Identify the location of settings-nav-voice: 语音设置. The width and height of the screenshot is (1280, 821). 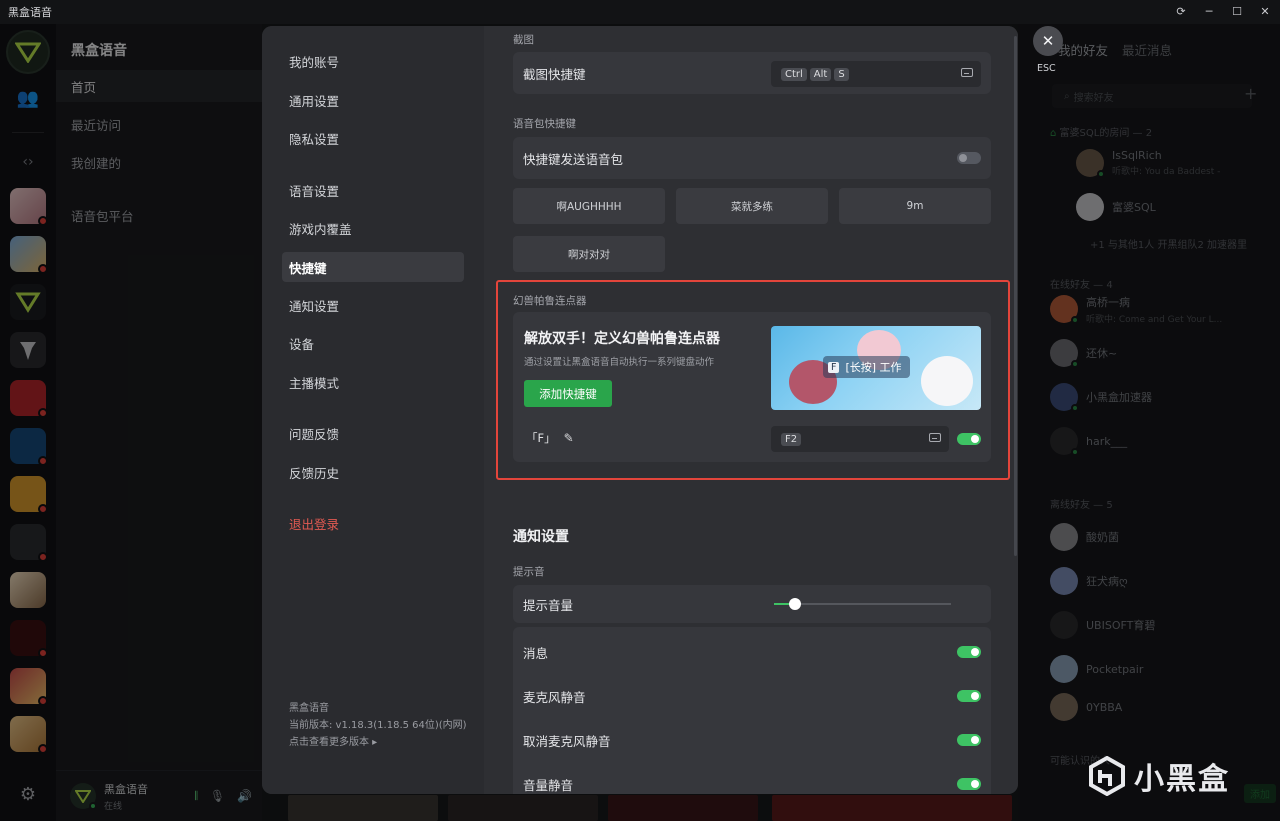
(373, 190).